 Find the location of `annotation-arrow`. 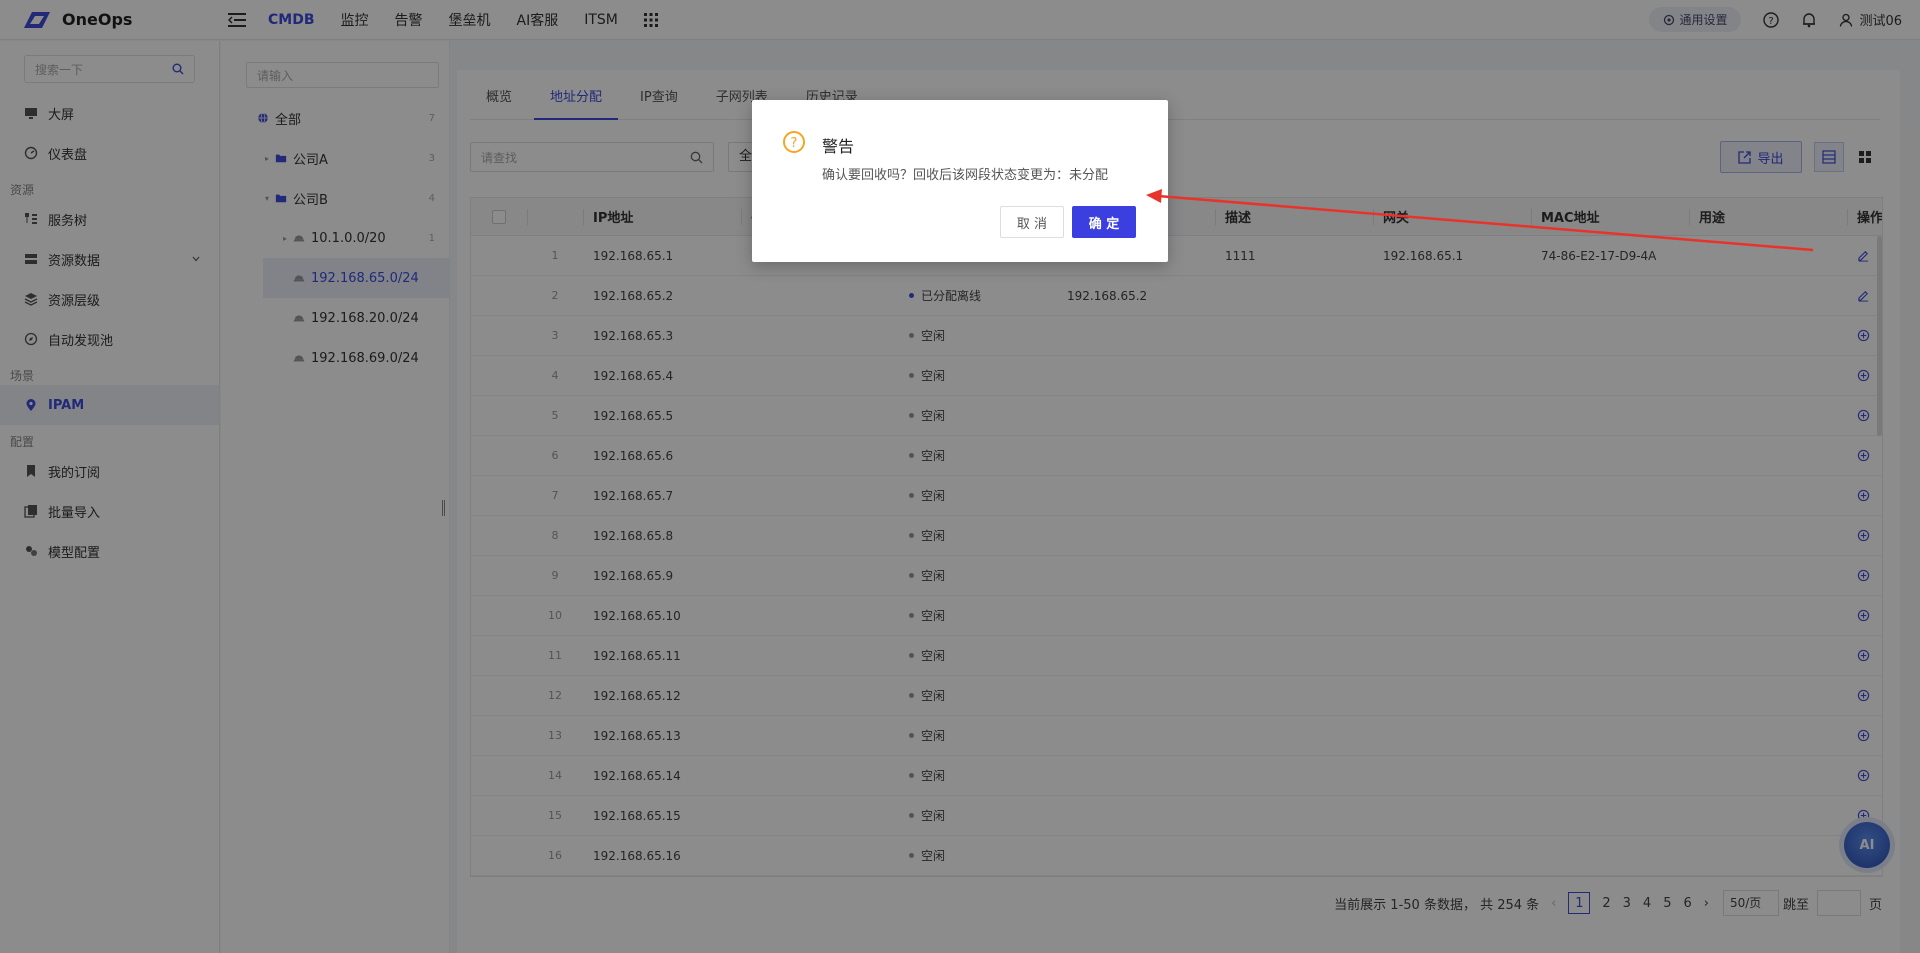

annotation-arrow is located at coordinates (1480, 220).